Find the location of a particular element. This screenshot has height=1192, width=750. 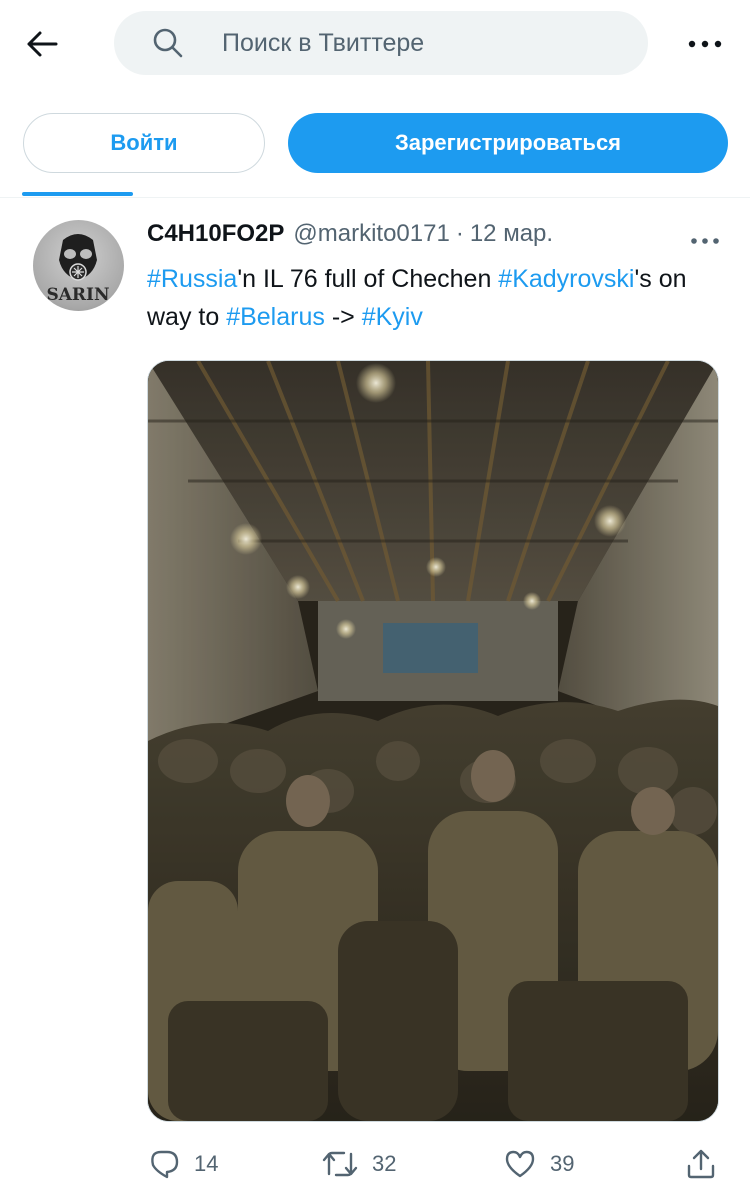

hashtag-kadyrovski: #Kadyrovski is located at coordinates (566, 279).